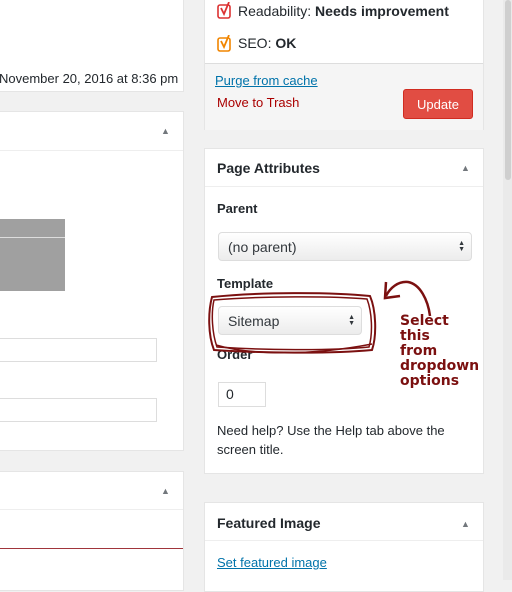  I want to click on annotation-line: options, so click(430, 381).